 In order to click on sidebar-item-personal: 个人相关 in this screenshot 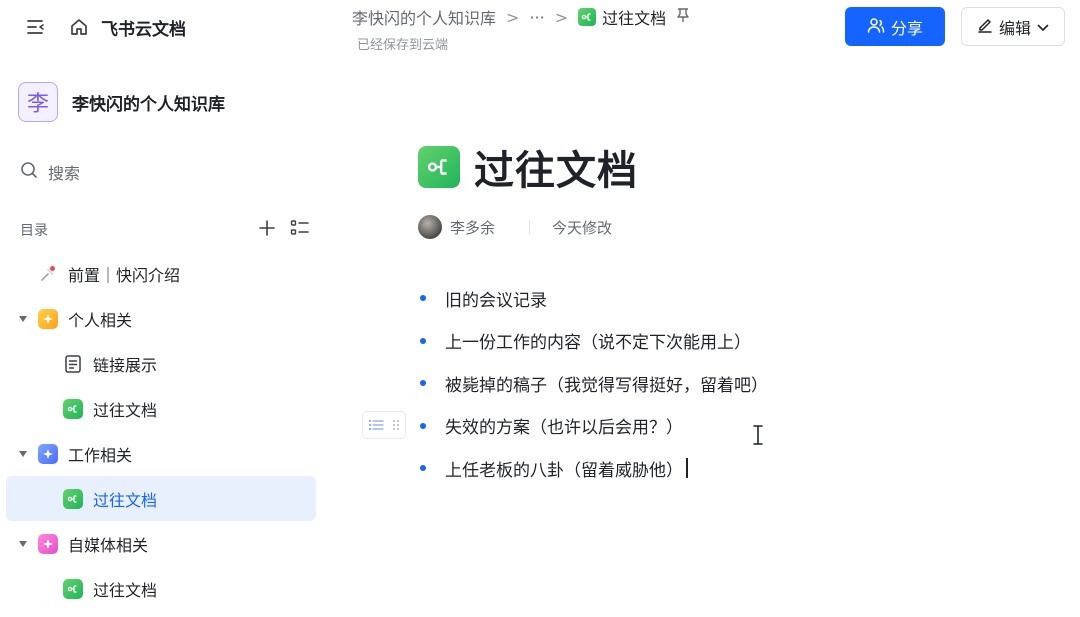, I will do `click(165, 318)`.